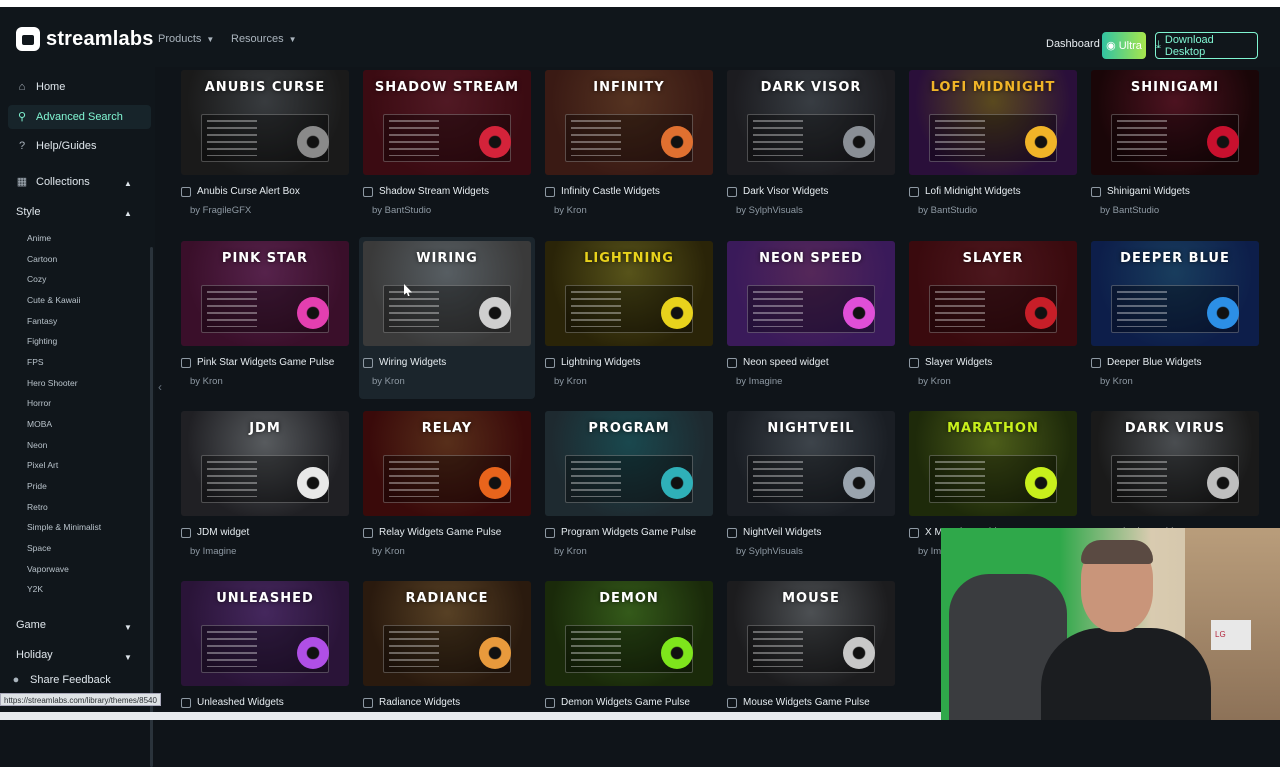 This screenshot has width=1280, height=767. What do you see at coordinates (629, 532) in the screenshot?
I see `theme-card-title: Program Widgets Game Pulse` at bounding box center [629, 532].